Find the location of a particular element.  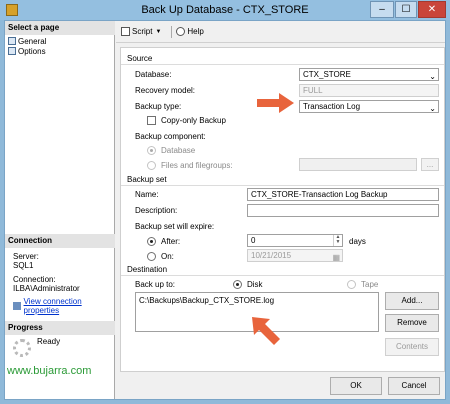

tape-radio is located at coordinates (351, 284).